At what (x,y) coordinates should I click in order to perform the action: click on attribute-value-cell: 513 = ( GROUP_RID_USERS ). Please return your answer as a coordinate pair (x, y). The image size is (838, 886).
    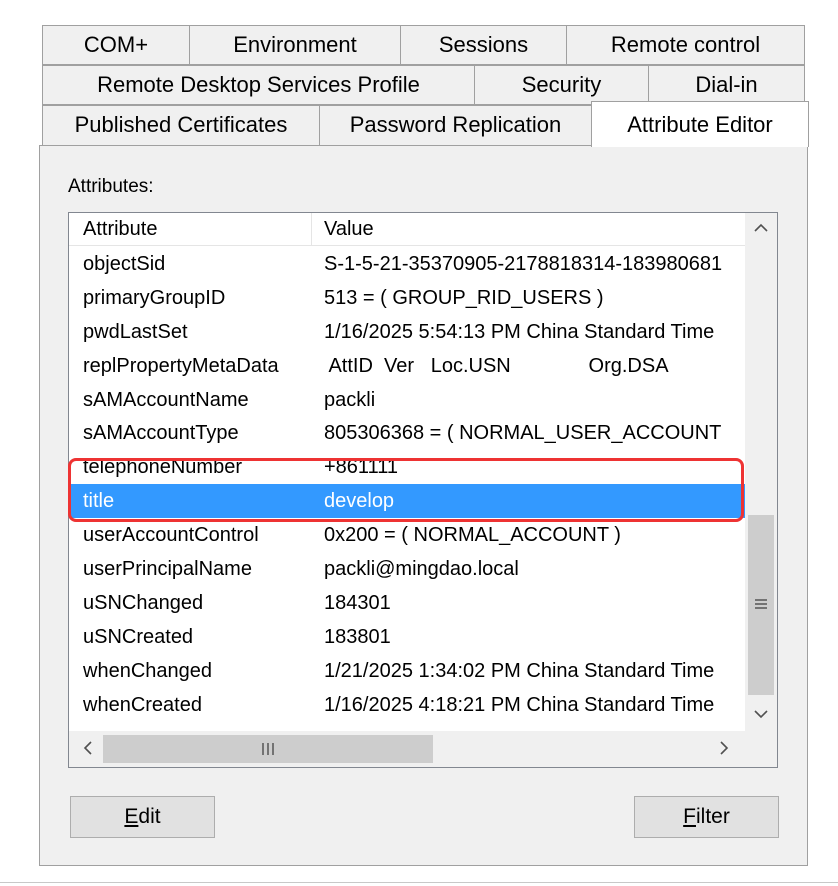
    Looking at the image, I should click on (464, 297).